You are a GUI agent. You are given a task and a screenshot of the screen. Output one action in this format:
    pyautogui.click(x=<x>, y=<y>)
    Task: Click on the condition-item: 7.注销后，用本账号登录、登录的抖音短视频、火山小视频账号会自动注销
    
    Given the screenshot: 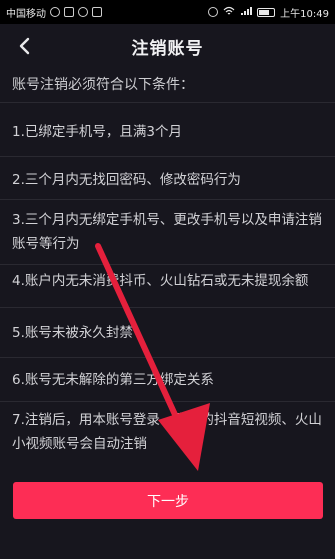 What is the action you would take?
    pyautogui.click(x=167, y=432)
    